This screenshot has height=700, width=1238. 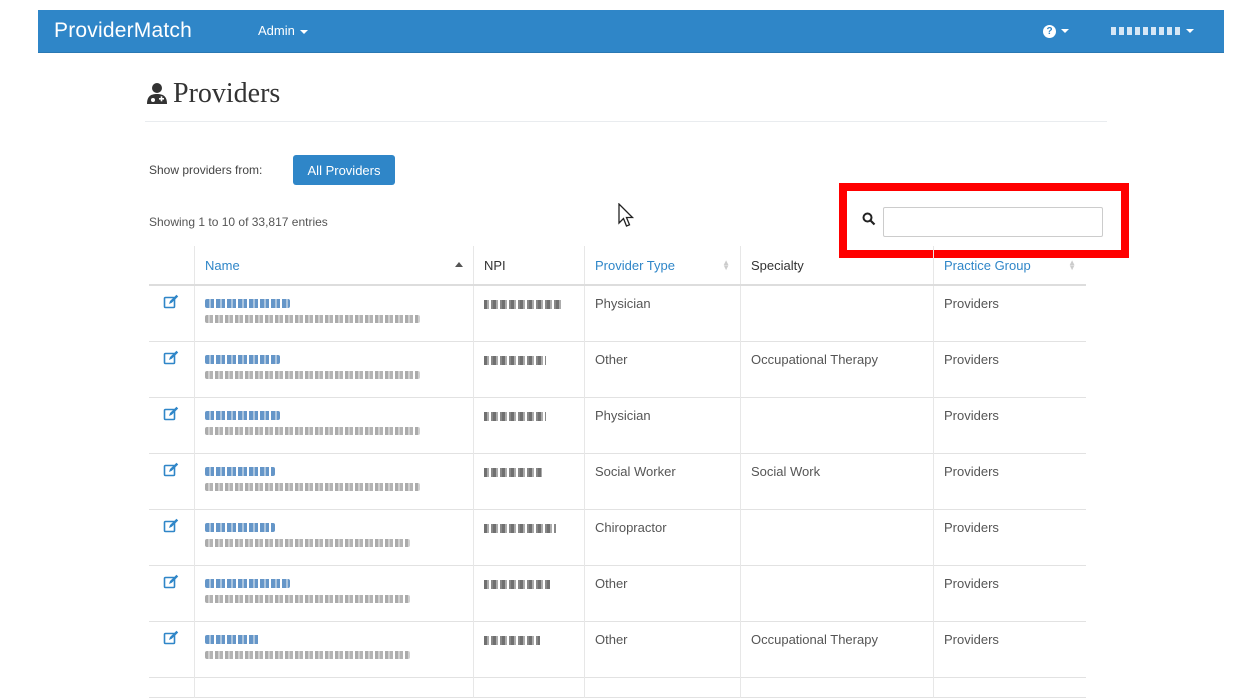 I want to click on help-menu: ?, so click(x=1056, y=30).